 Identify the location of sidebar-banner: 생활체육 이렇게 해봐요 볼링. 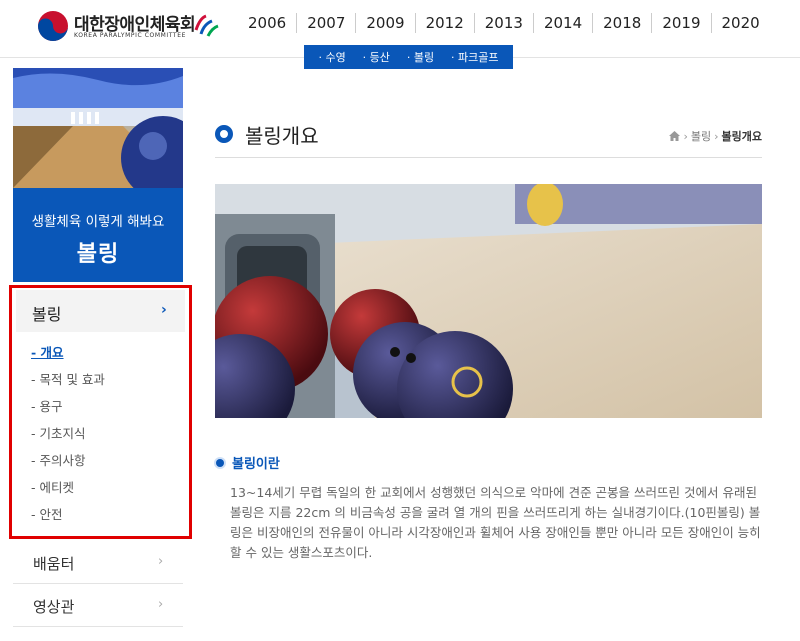
(98, 235).